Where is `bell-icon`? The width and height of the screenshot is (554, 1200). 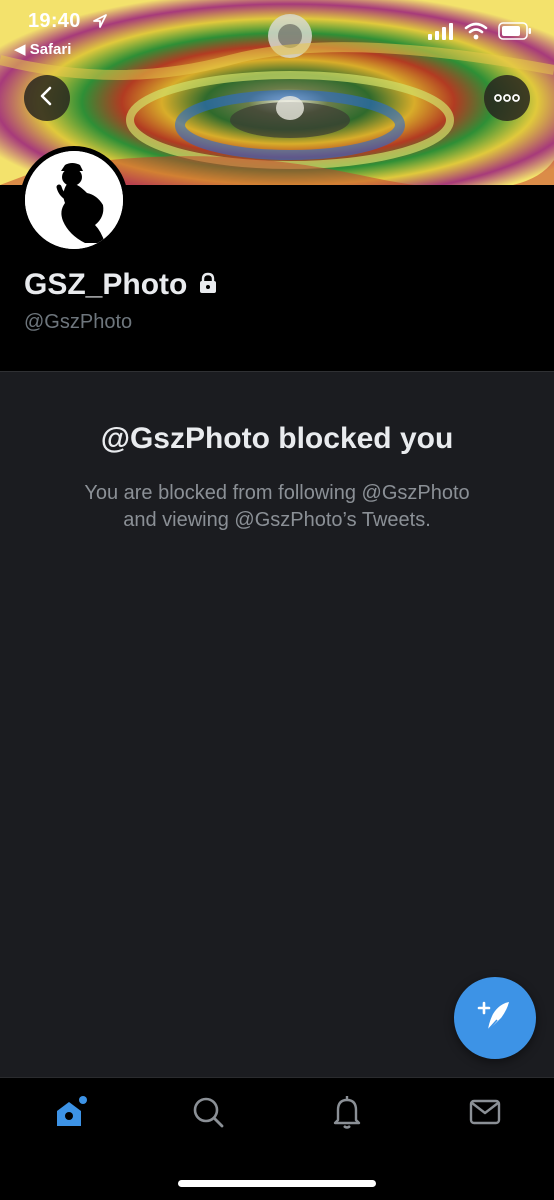
bell-icon is located at coordinates (347, 1114).